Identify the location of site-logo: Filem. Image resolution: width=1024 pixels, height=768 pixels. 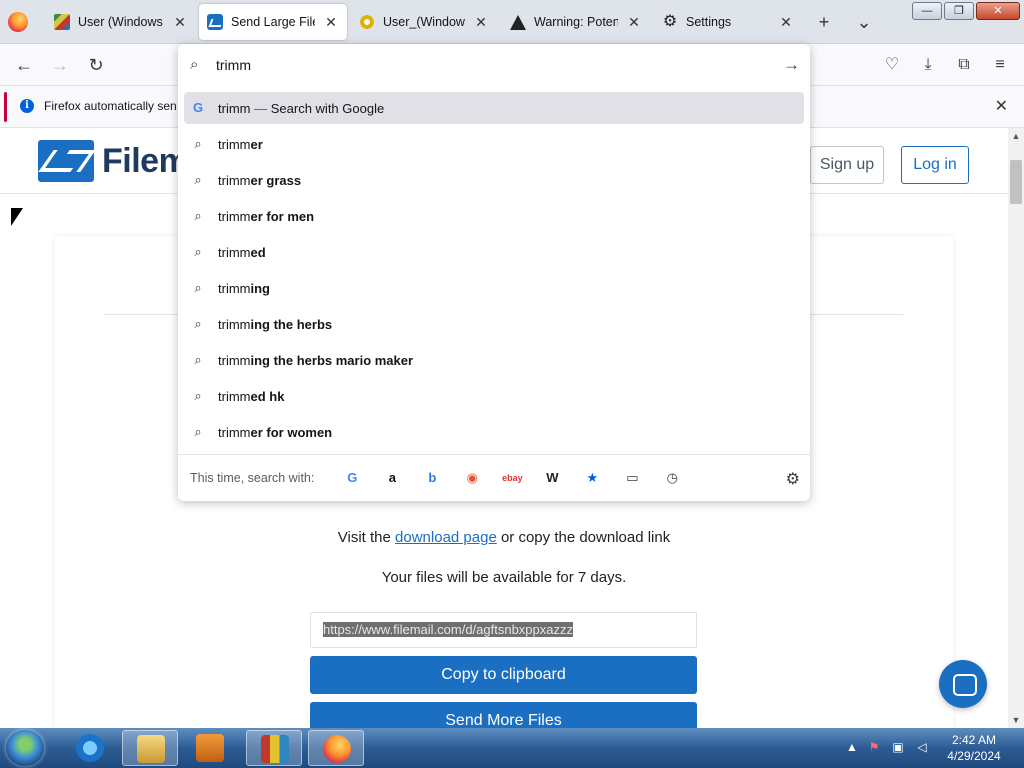
(113, 161).